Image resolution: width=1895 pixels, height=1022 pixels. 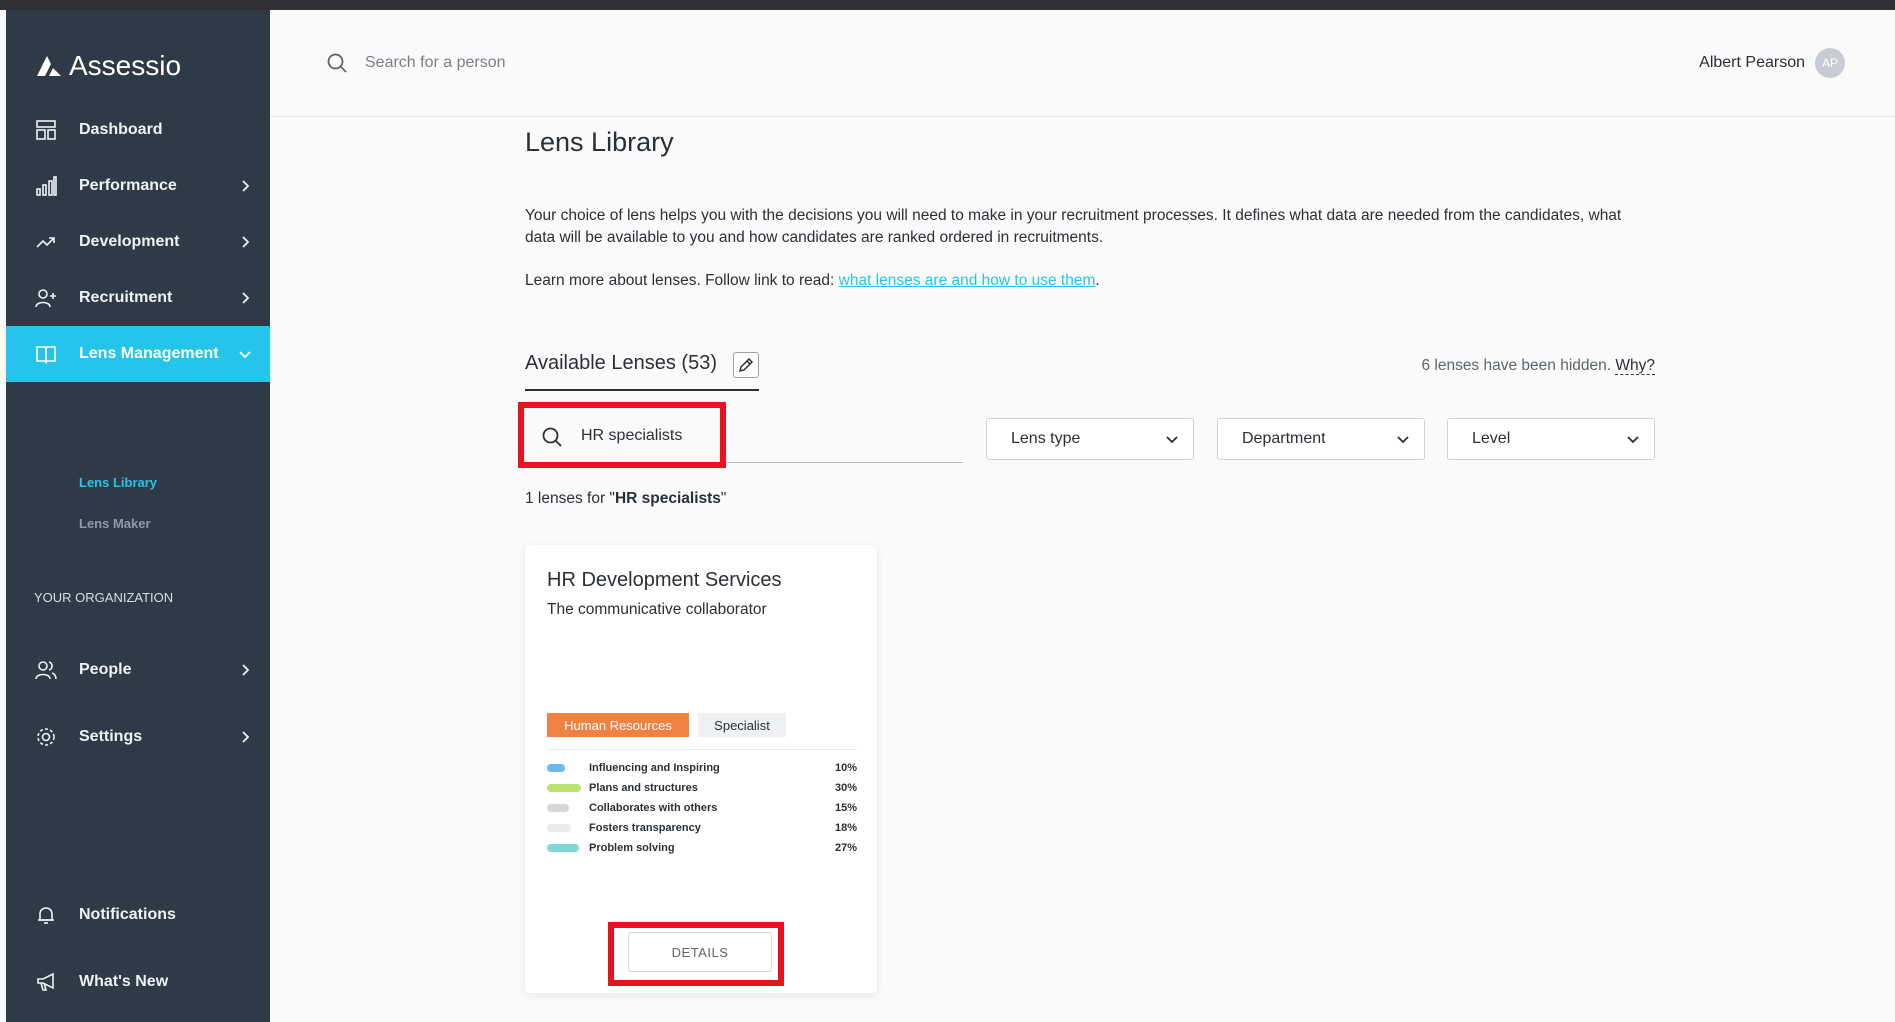 I want to click on hidden-lenses-note: 6 lenses have been hidden. Why?, so click(x=1538, y=366).